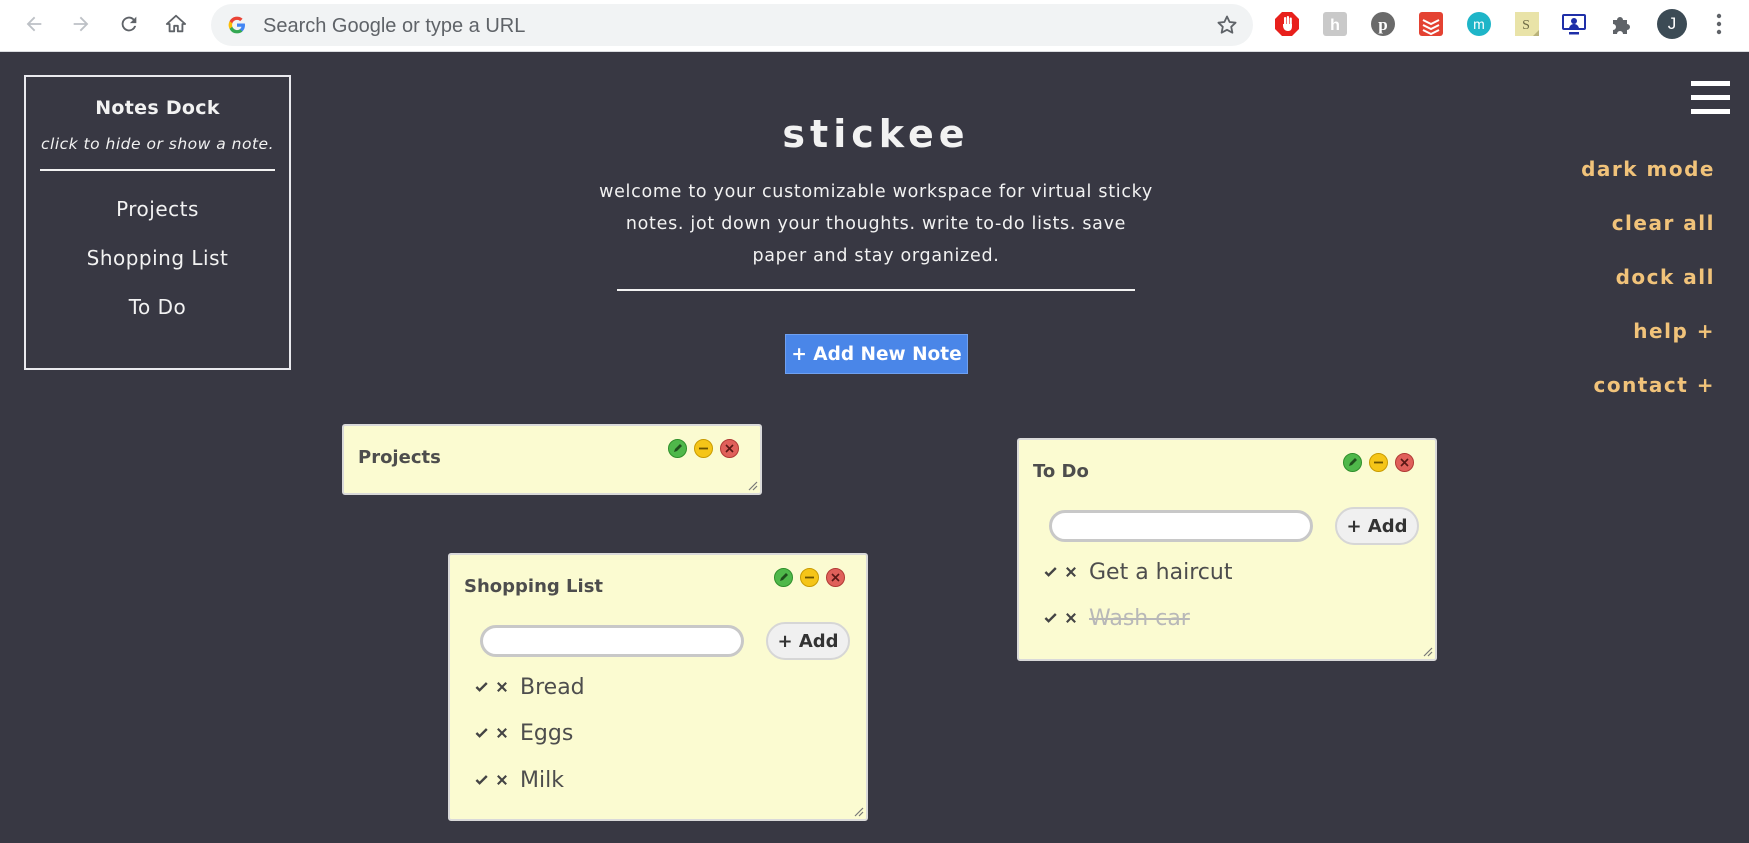 This screenshot has width=1749, height=843. Describe the element at coordinates (1139, 618) in the screenshot. I see `list-item-text: Wash car` at that location.